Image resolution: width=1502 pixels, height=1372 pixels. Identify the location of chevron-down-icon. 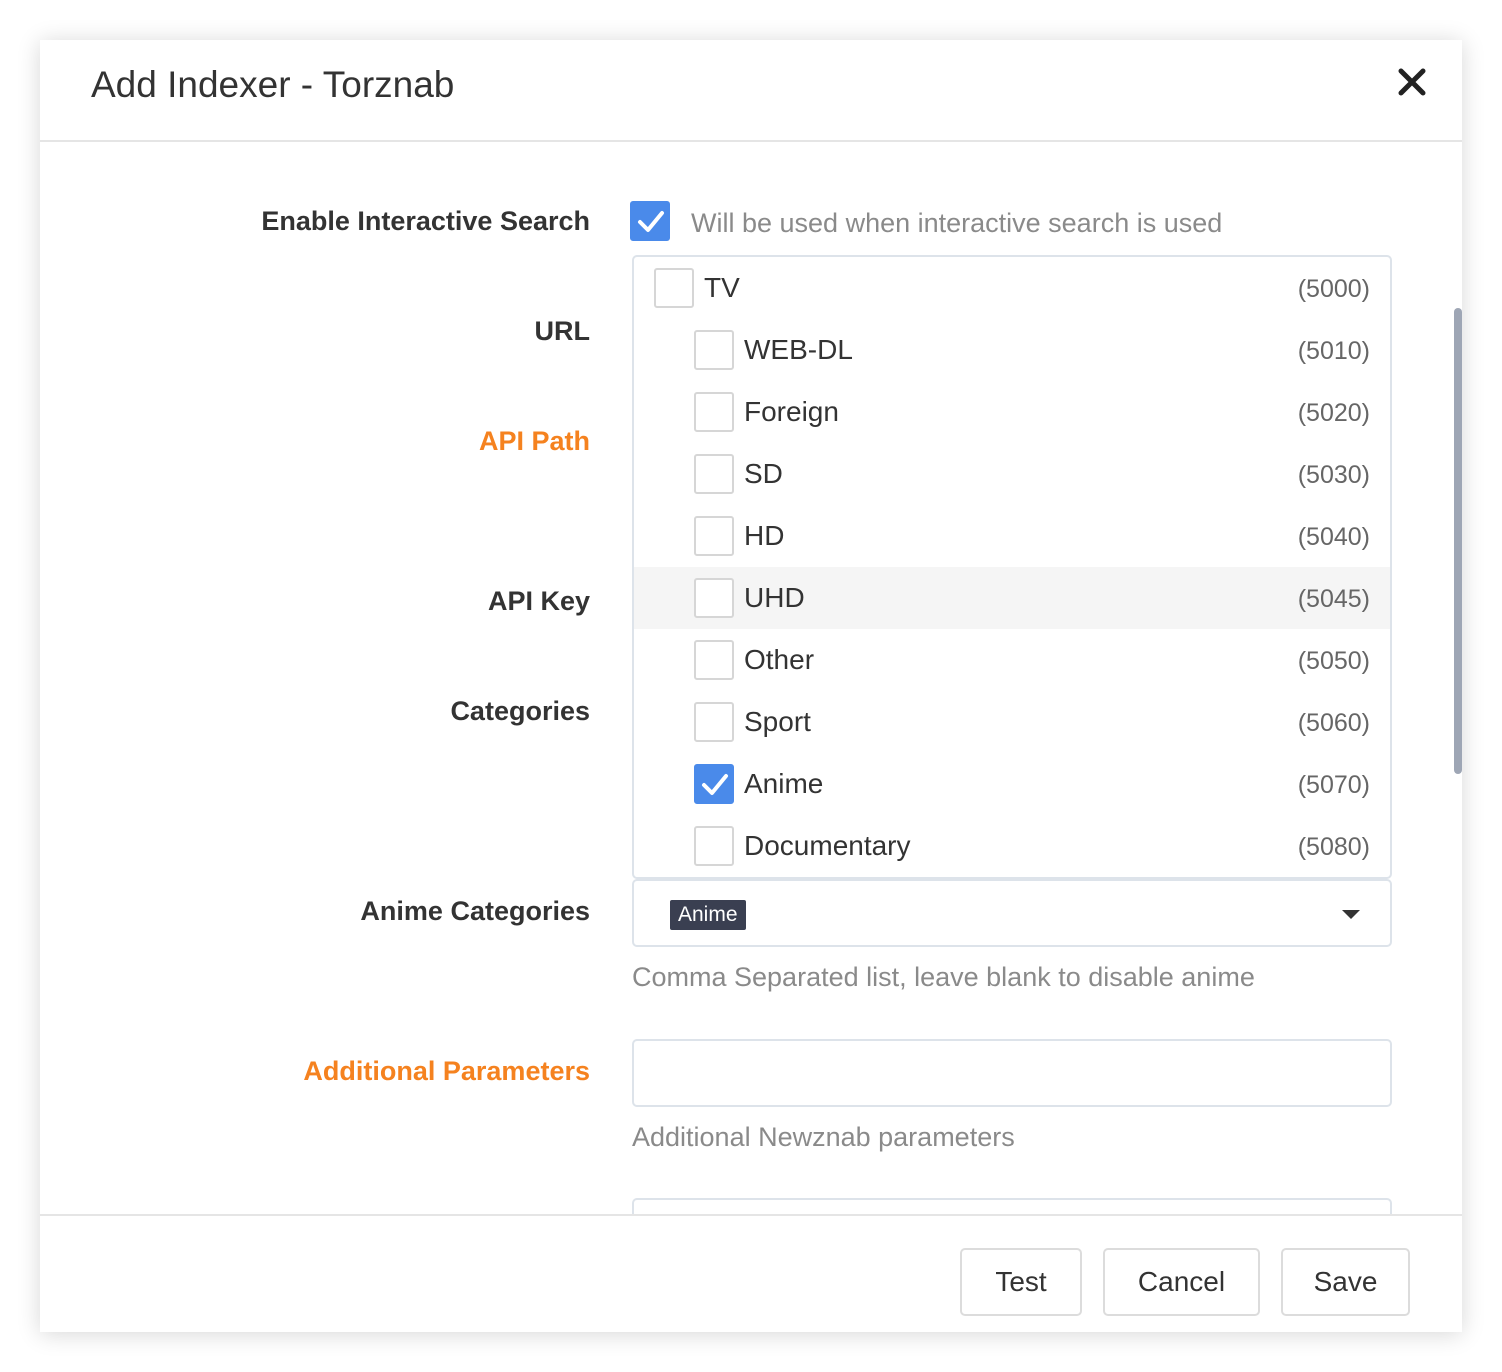
(1351, 914).